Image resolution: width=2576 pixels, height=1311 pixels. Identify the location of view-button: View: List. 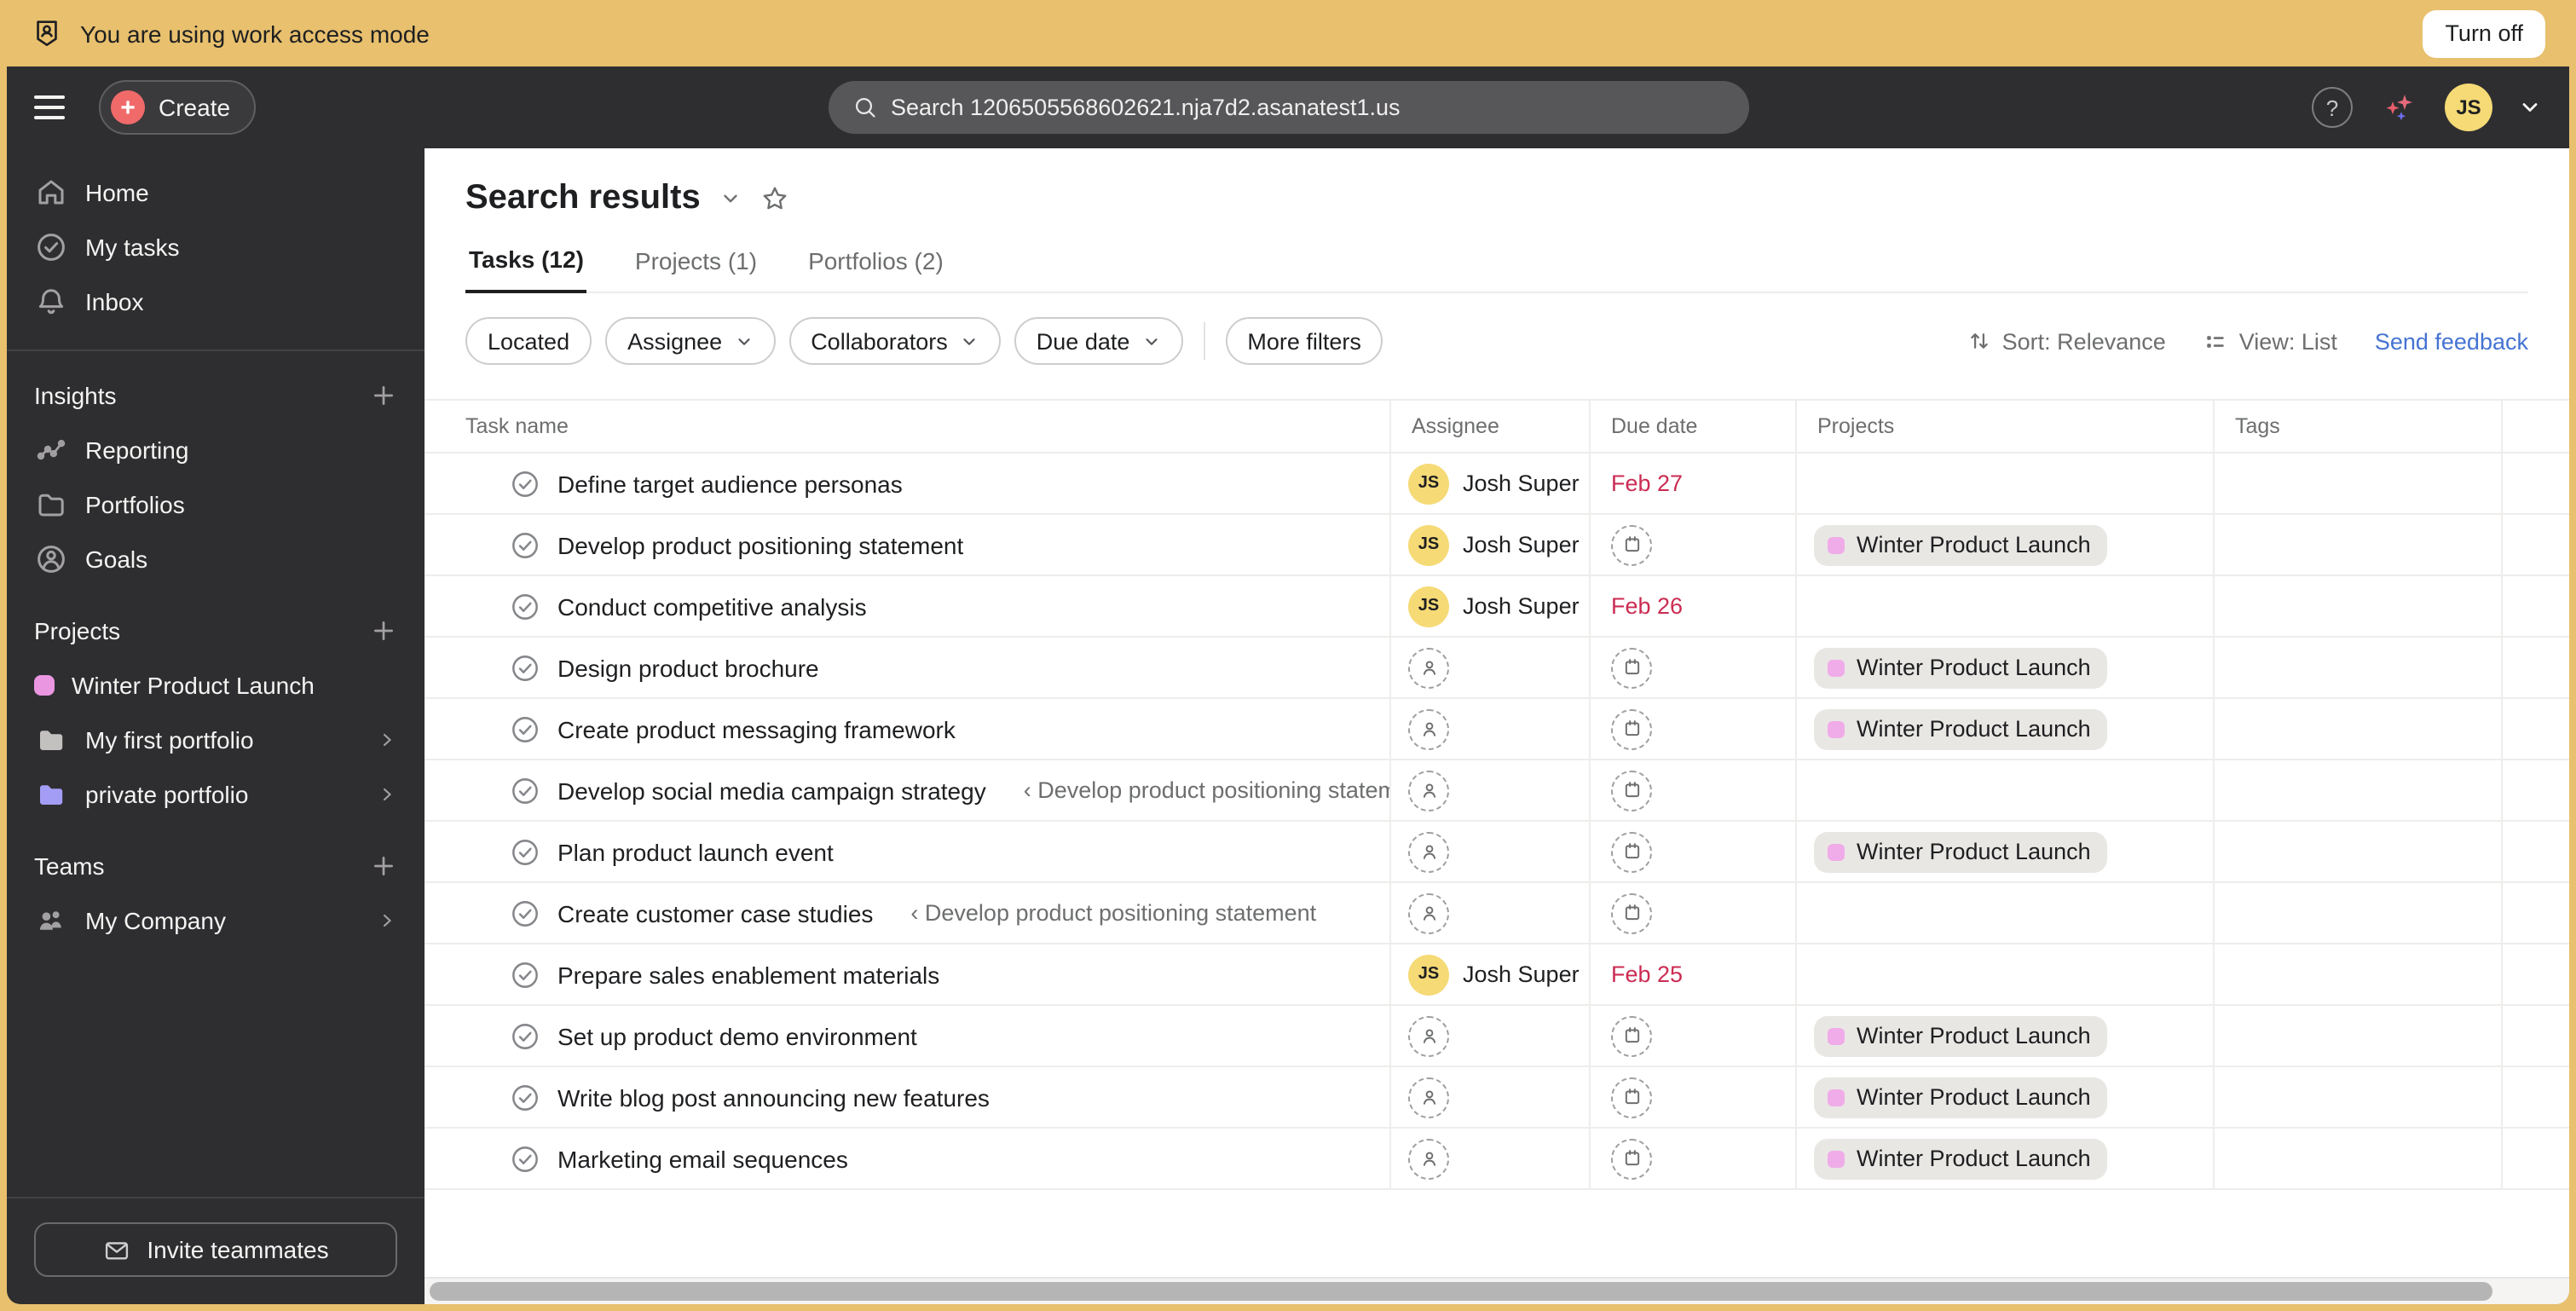
(2270, 341).